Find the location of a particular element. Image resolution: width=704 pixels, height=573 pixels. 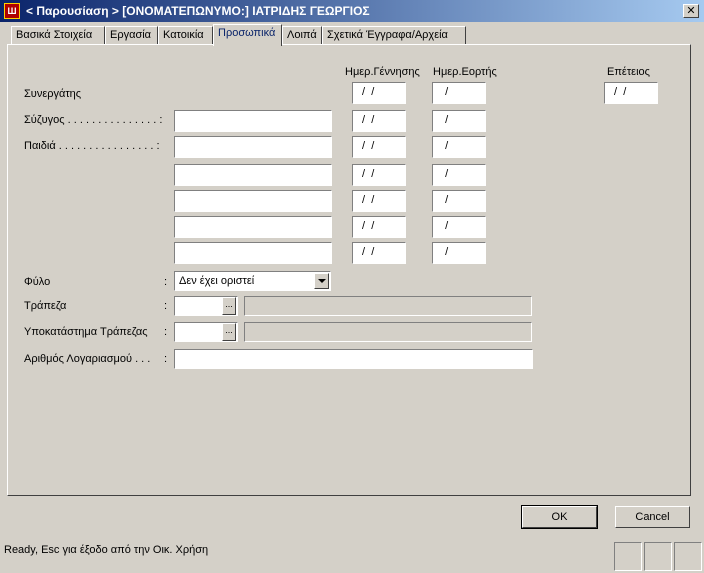

child-1-name-field is located at coordinates (253, 147).